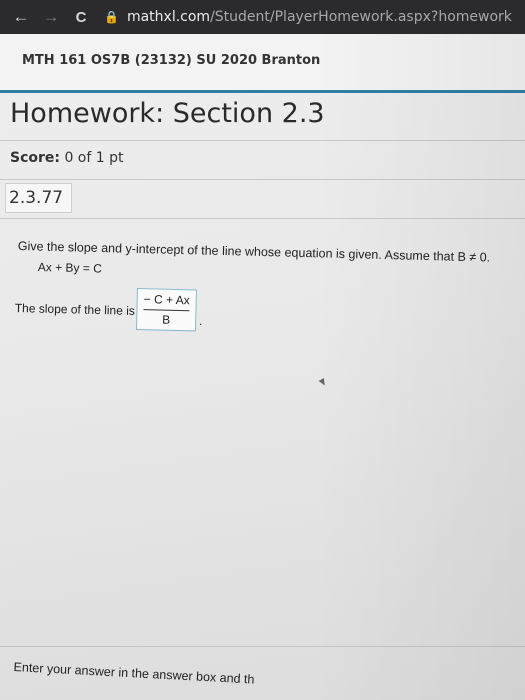 This screenshot has width=525, height=700. I want to click on back-arrow-icon: ←, so click(21, 17).